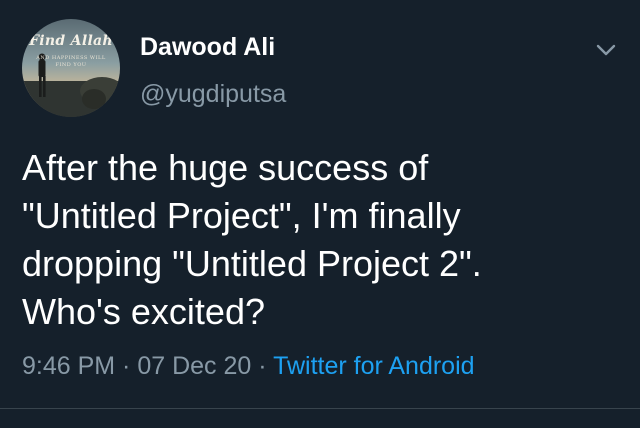  Describe the element at coordinates (213, 94) in the screenshot. I see `author-username: @yugdiputsa` at that location.